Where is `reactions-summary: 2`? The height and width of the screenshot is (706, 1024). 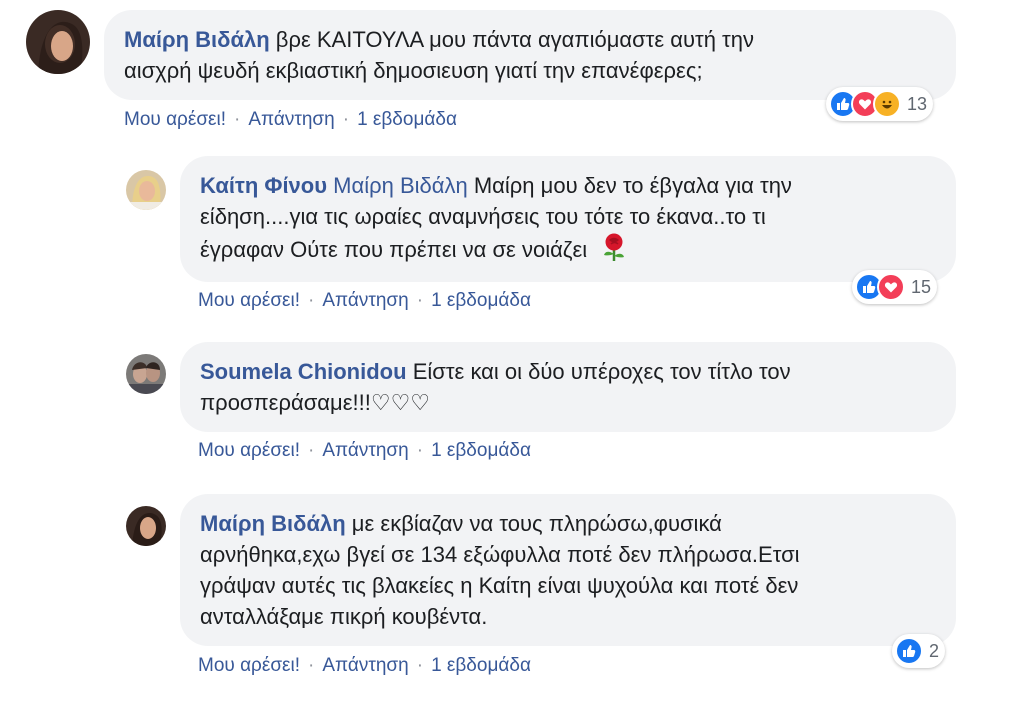
reactions-summary: 2 is located at coordinates (919, 651).